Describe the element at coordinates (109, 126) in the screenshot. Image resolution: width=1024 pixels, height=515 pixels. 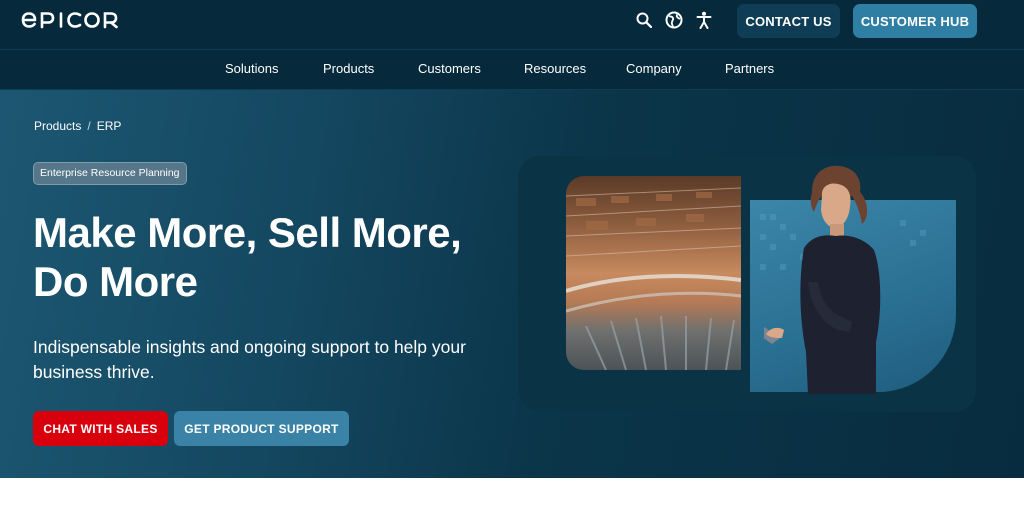
I see `breadcrumb-erp: ERP` at that location.